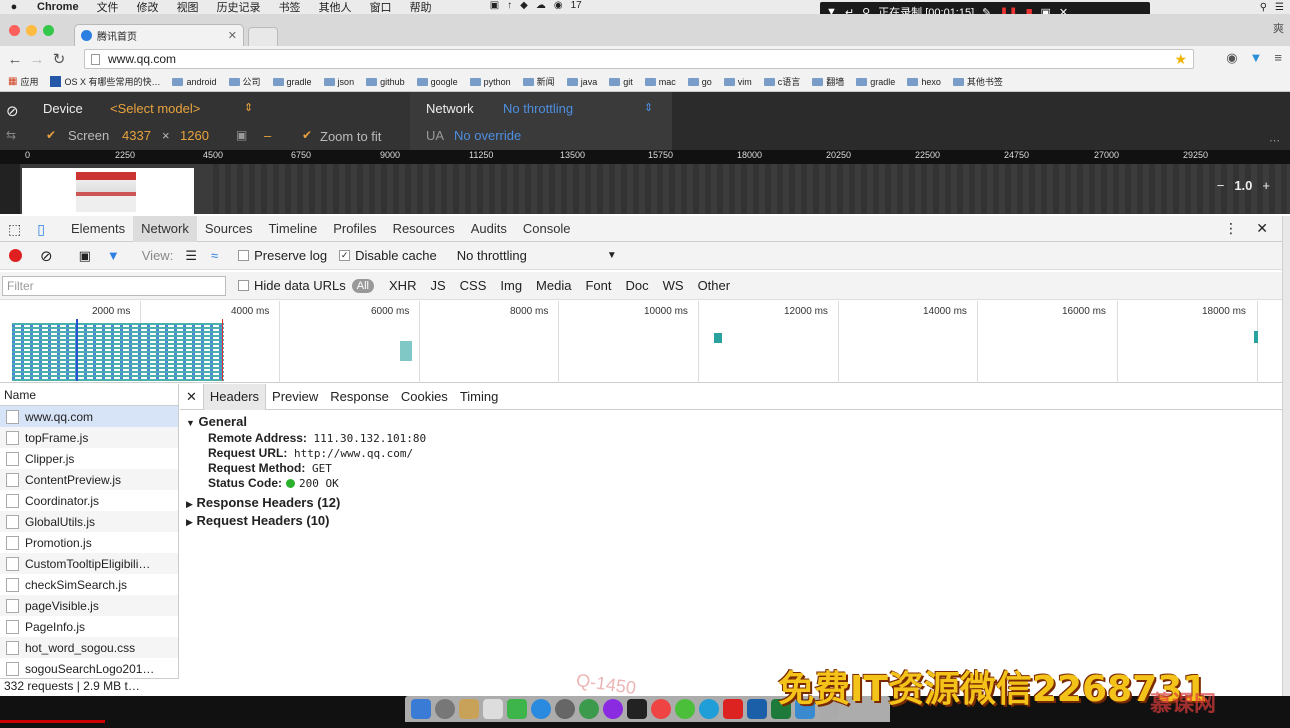 This screenshot has width=1290, height=728. What do you see at coordinates (1256, 58) in the screenshot?
I see `vue-devtools-icon: ▼` at bounding box center [1256, 58].